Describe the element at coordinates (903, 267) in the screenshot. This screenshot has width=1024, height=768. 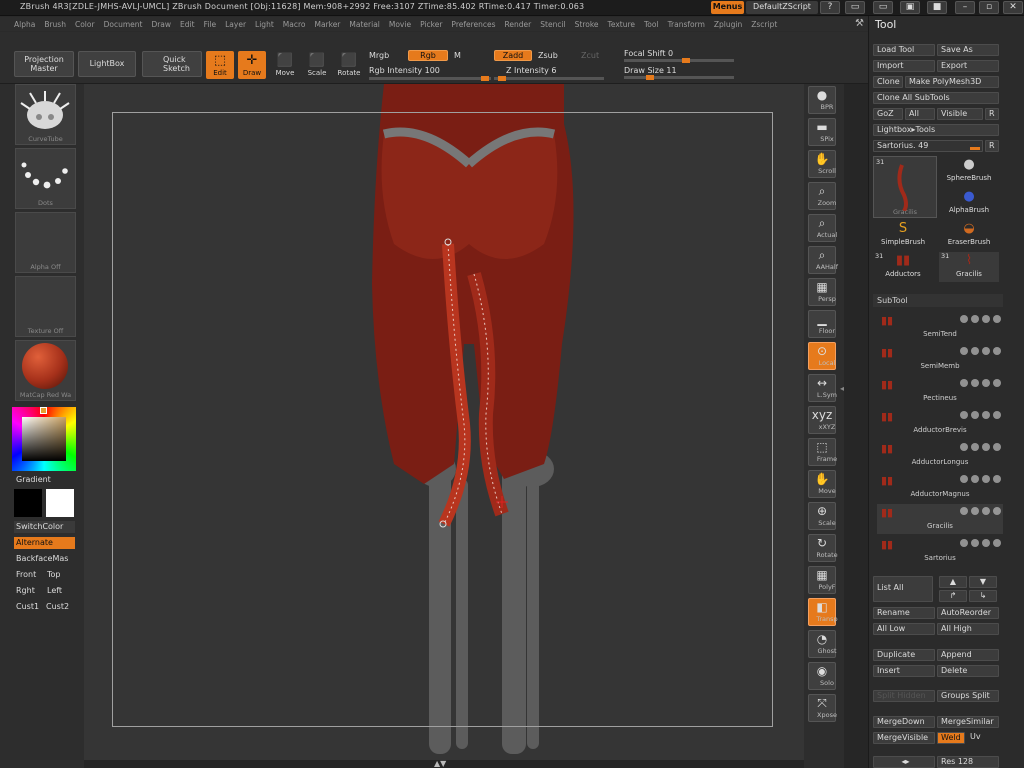
I see `adductors-tool: 31 ▮▮ Adductors` at that location.